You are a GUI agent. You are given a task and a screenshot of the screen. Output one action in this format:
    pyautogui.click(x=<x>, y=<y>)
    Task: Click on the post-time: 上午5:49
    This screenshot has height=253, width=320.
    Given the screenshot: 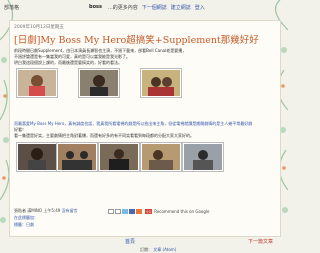 What is the action you would take?
    pyautogui.click(x=51, y=211)
    